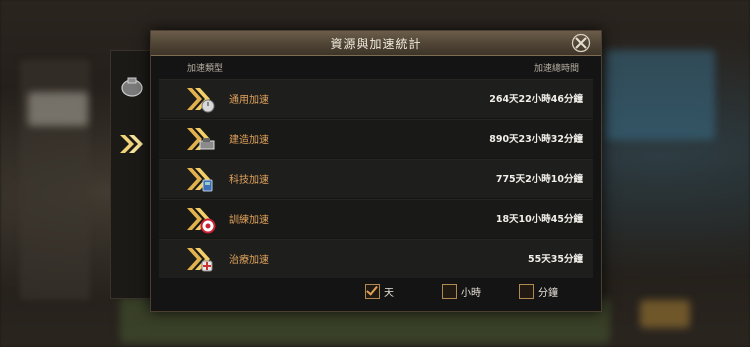 The width and height of the screenshot is (750, 347). I want to click on background-left-highlight, so click(58, 109).